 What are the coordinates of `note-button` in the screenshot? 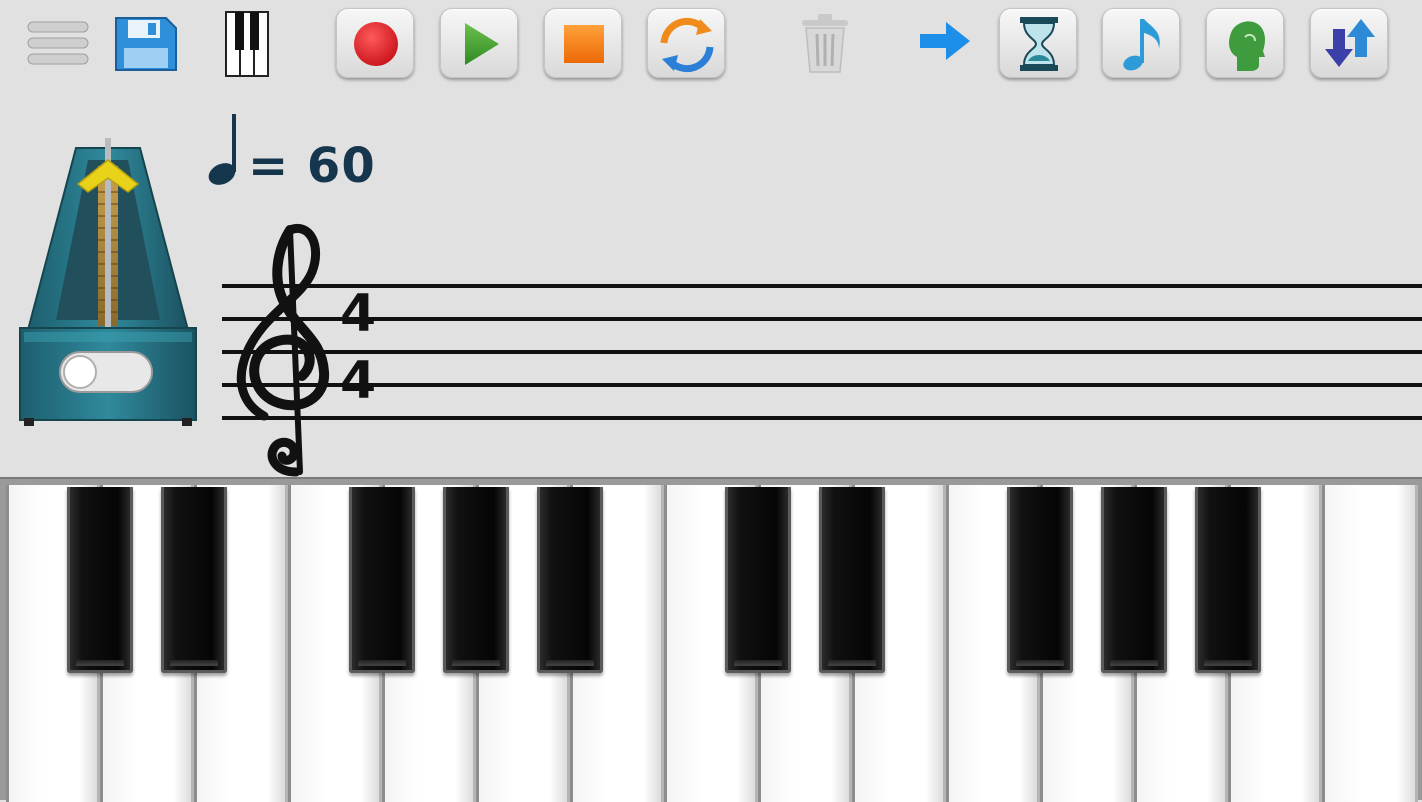 It's located at (1141, 43).